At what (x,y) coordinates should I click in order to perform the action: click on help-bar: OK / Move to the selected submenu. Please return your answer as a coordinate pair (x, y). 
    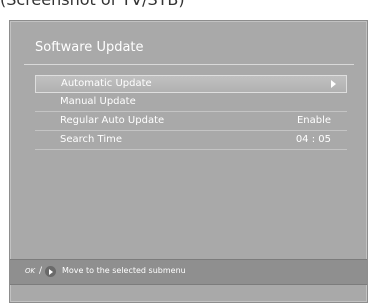
    Looking at the image, I should click on (188, 272).